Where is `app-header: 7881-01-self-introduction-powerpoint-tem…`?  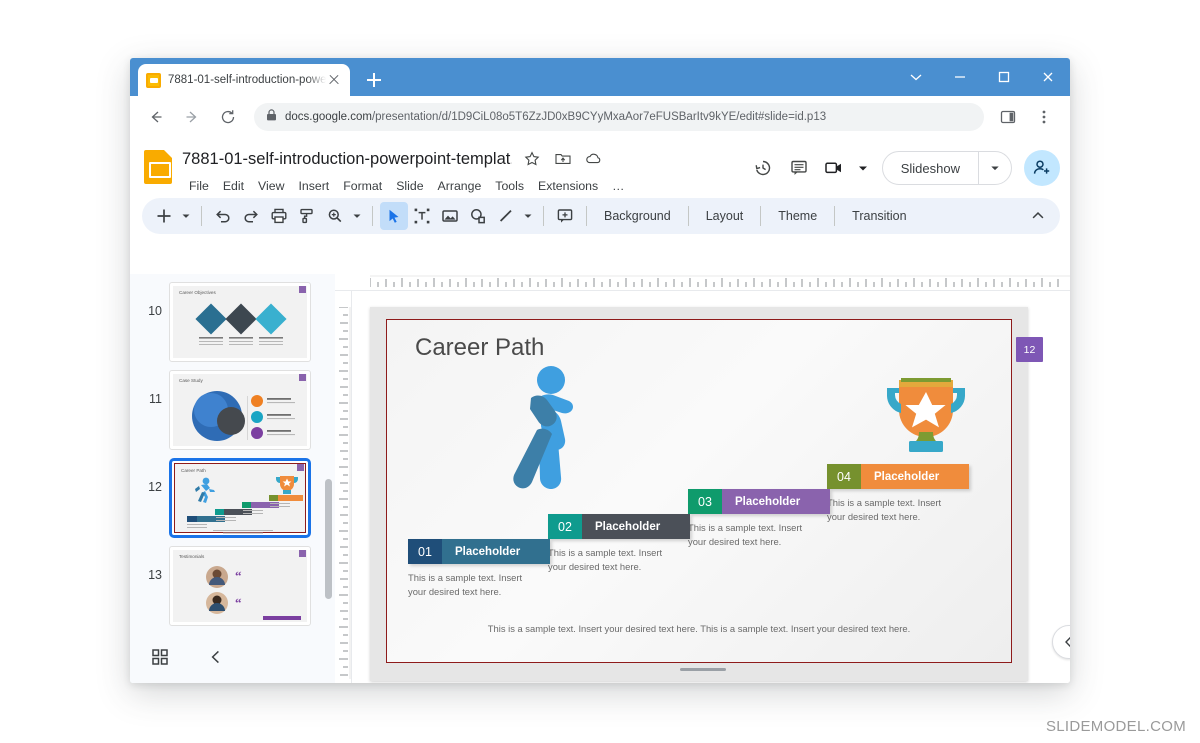 app-header: 7881-01-self-introduction-powerpoint-tem… is located at coordinates (600, 167).